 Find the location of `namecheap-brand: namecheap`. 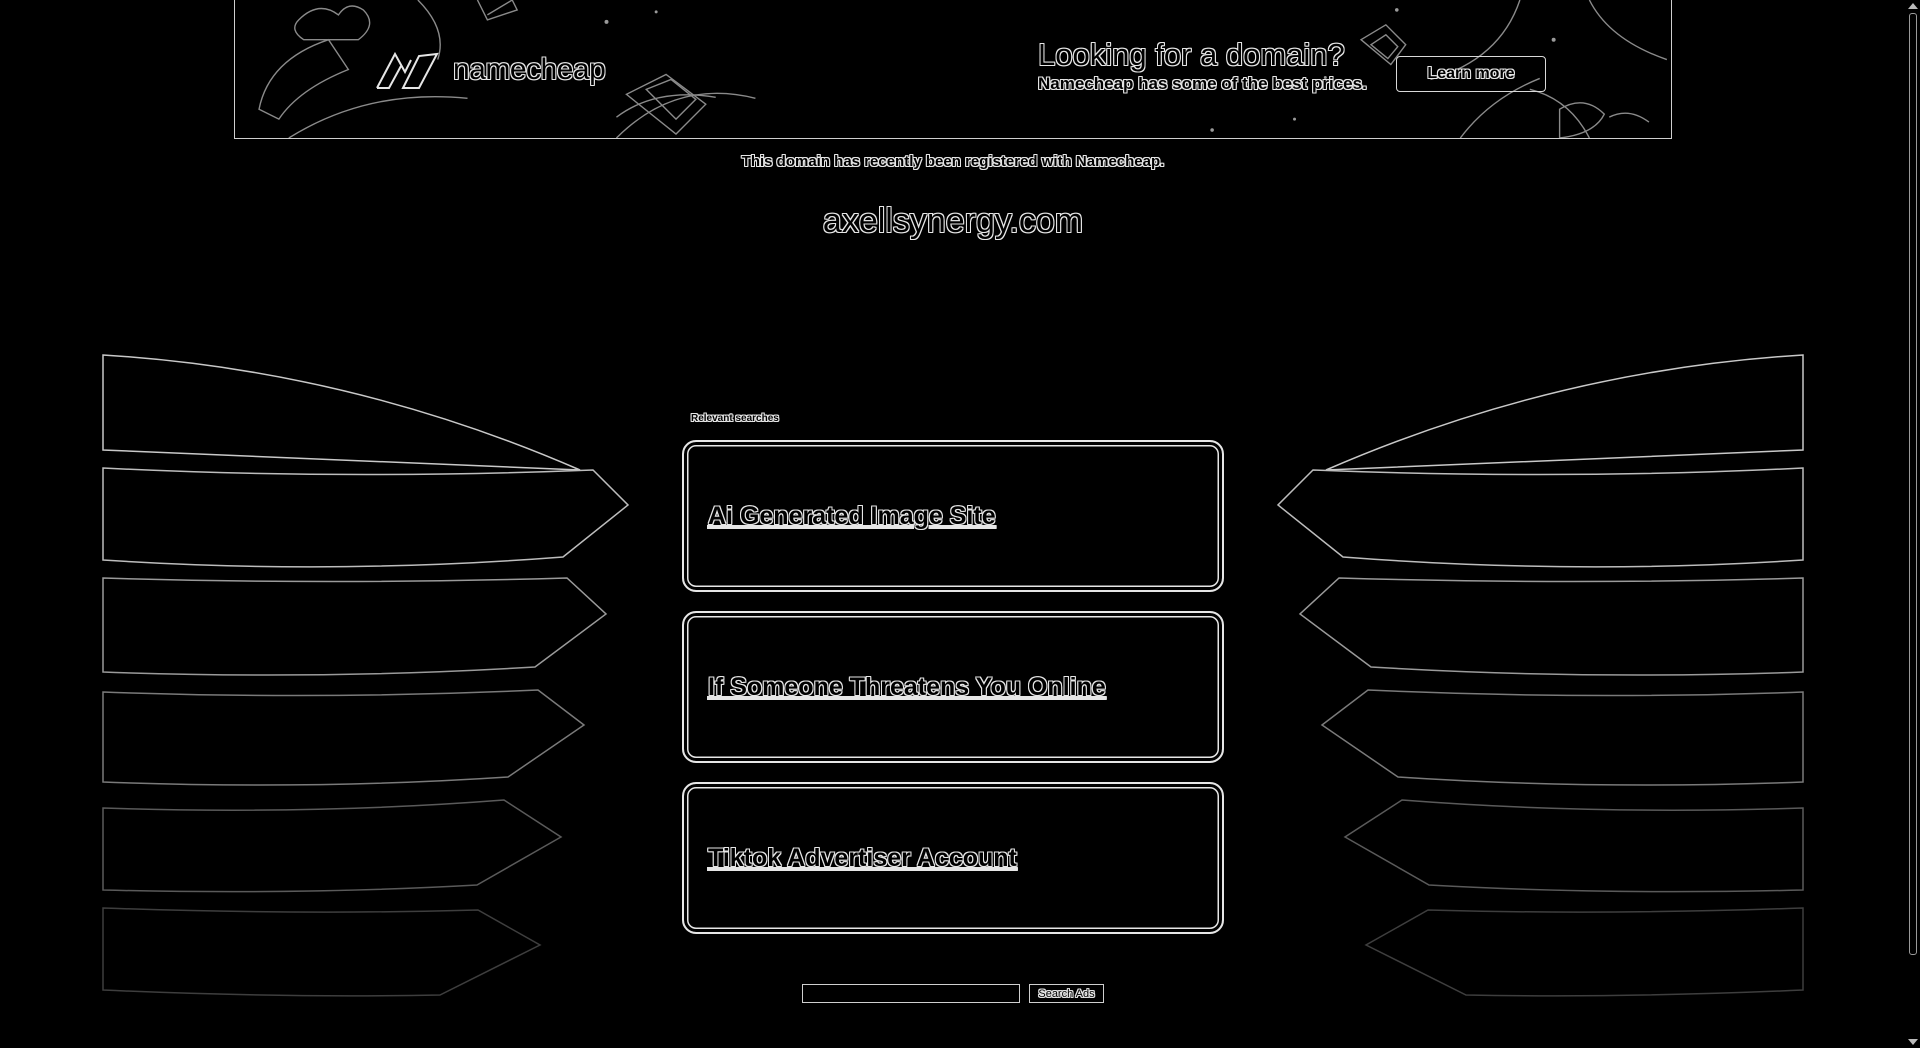

namecheap-brand: namecheap is located at coordinates (488, 70).